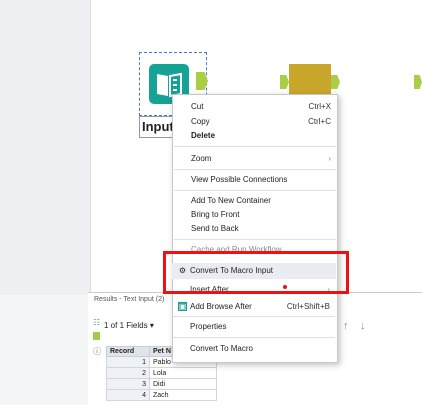  Describe the element at coordinates (261, 159) in the screenshot. I see `menu-item-zoom: Zoom ›` at that location.